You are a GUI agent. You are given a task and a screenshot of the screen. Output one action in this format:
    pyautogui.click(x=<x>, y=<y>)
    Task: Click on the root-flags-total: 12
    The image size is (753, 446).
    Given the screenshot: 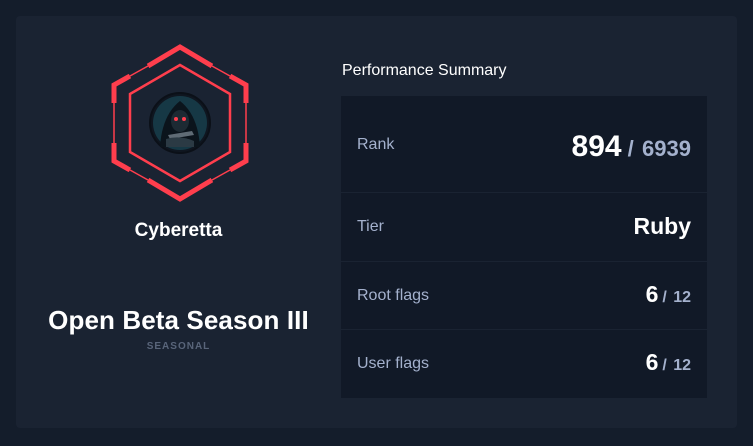 What is the action you would take?
    pyautogui.click(x=682, y=297)
    